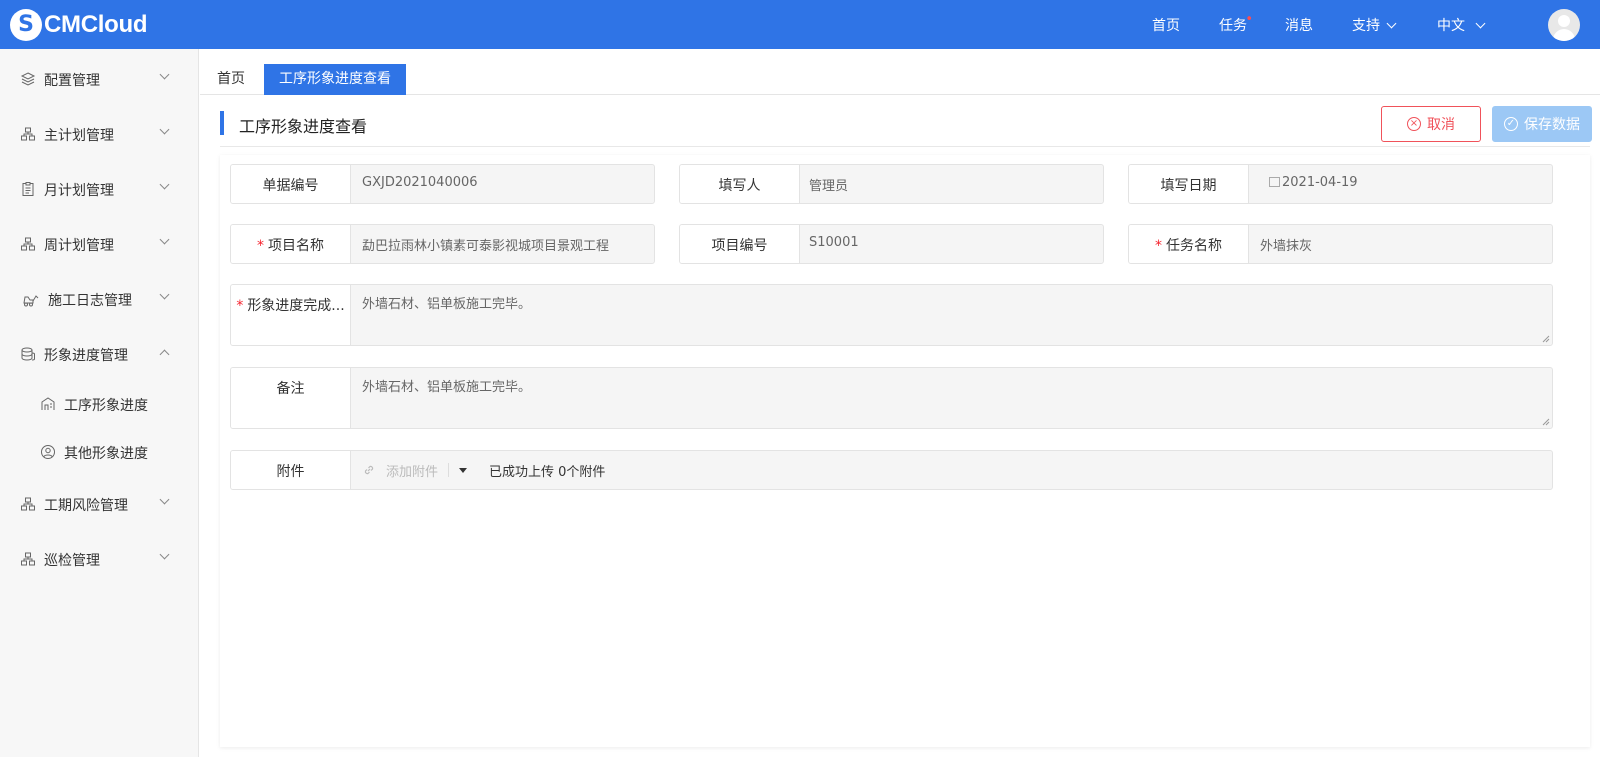  Describe the element at coordinates (800, 24) in the screenshot. I see `top-bar: S CMCloud 首页 任务 • 消息 支持 中文` at that location.